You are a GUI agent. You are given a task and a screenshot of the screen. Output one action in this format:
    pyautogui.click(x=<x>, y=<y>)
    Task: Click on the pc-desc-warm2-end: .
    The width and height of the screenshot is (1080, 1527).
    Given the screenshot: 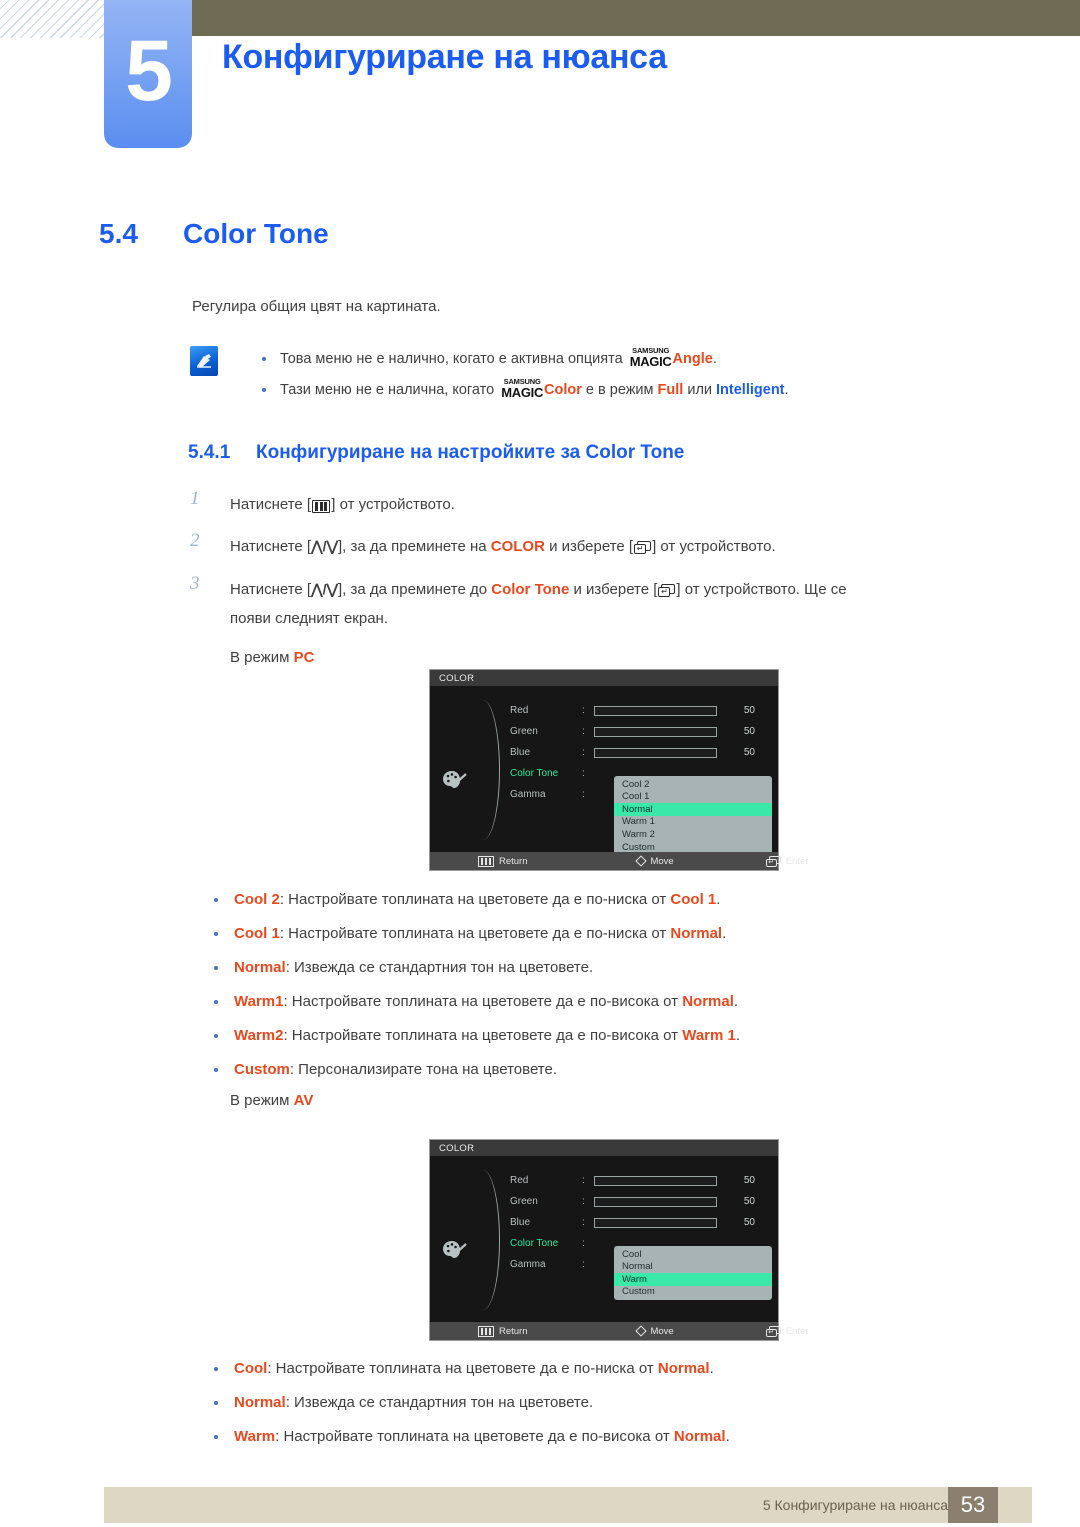 What is the action you would take?
    pyautogui.click(x=738, y=1035)
    